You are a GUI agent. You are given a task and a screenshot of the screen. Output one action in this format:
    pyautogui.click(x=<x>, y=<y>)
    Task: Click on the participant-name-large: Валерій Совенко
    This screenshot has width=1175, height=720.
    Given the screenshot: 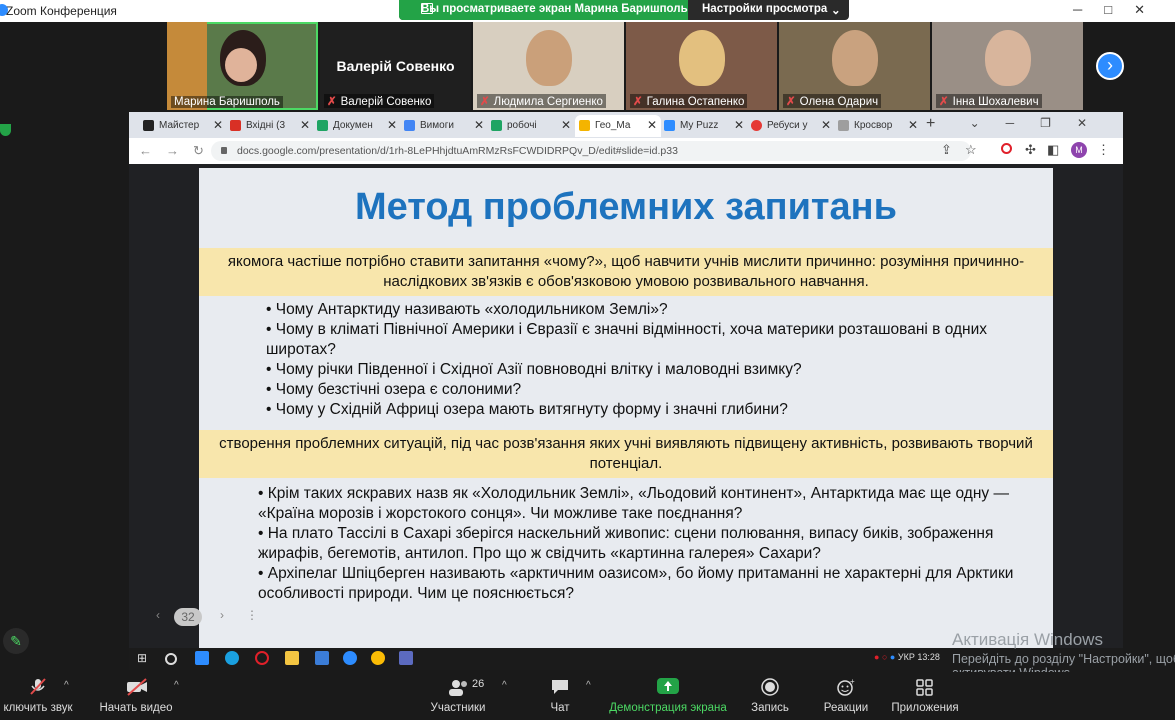 What is the action you would take?
    pyautogui.click(x=395, y=66)
    